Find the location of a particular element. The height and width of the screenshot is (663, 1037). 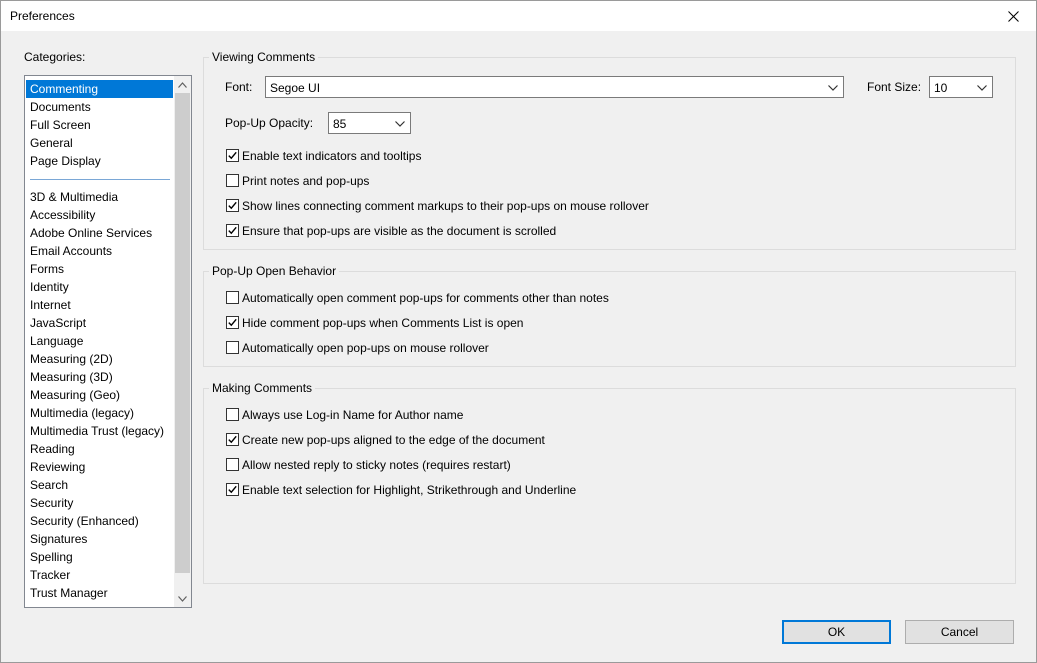

close-button is located at coordinates (1013, 16).